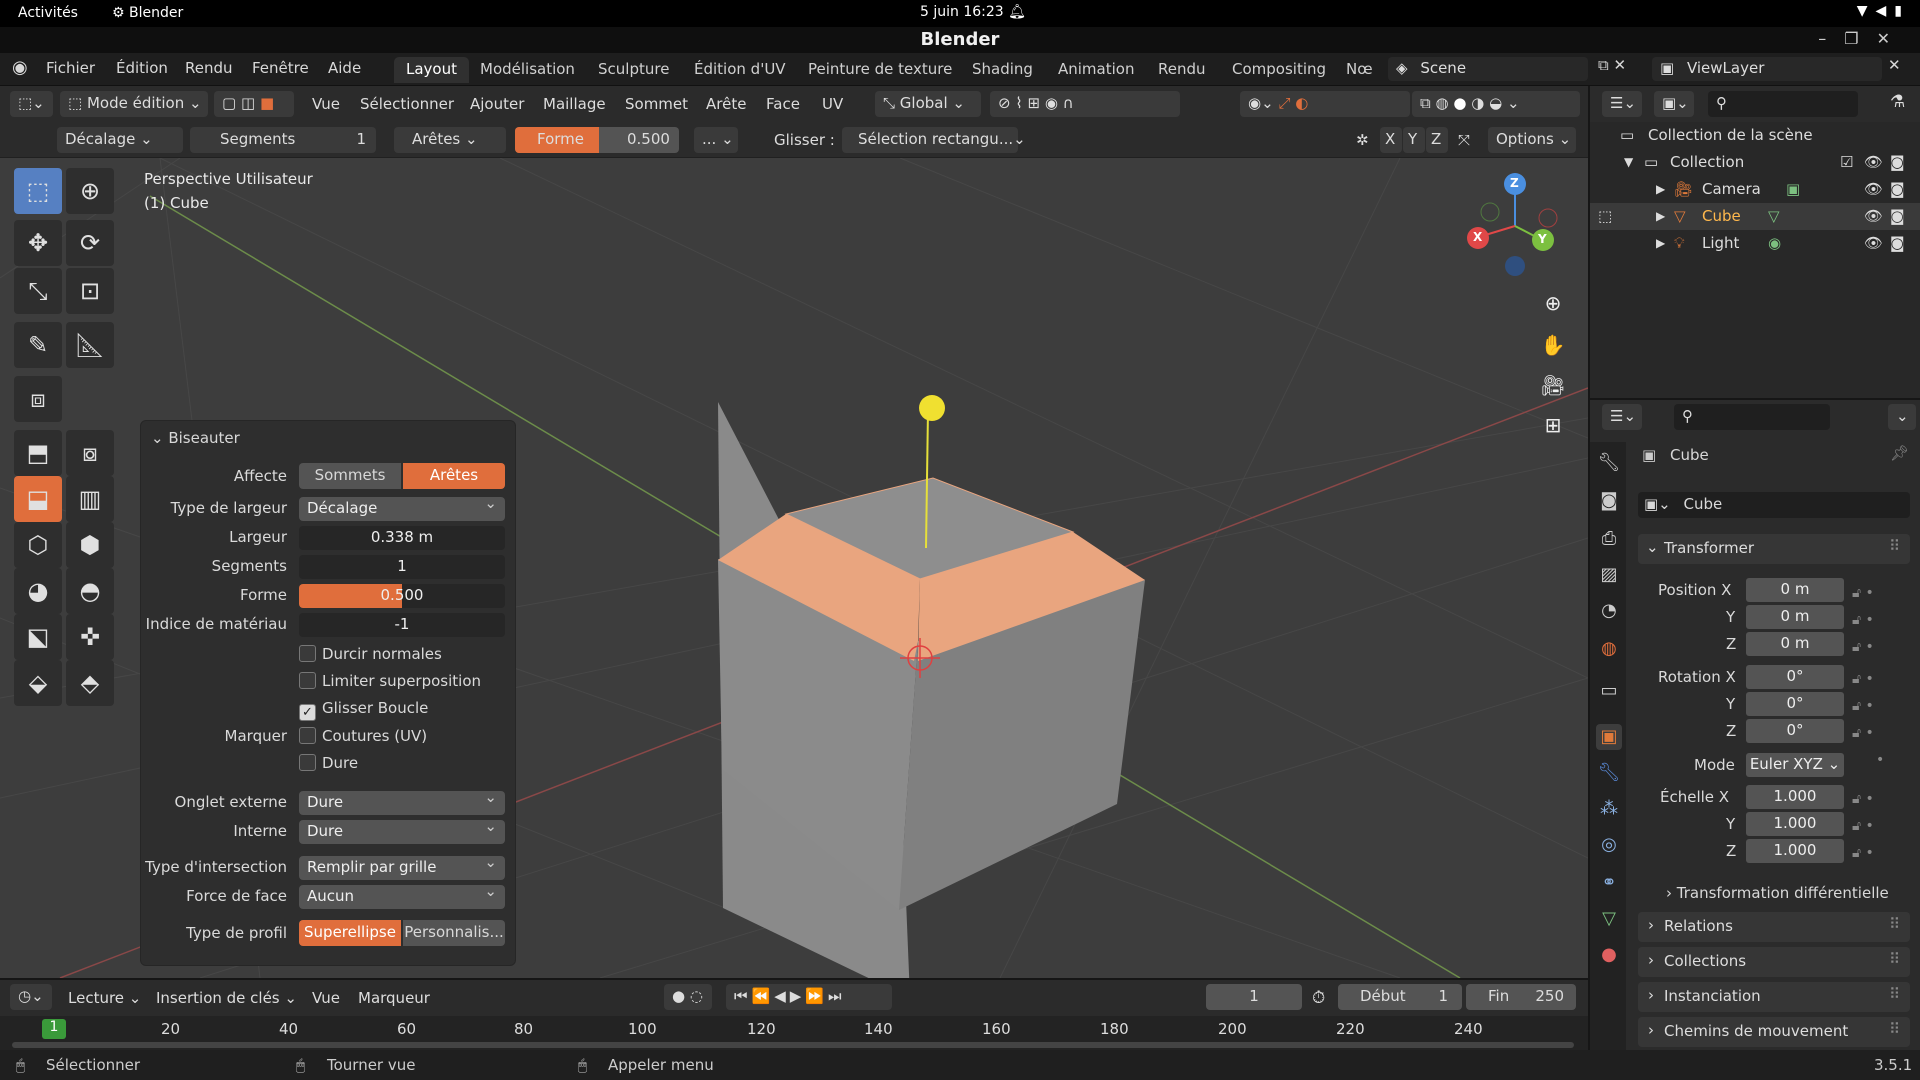 Image resolution: width=1920 pixels, height=1080 pixels. What do you see at coordinates (402, 625) in the screenshot?
I see `material-field: -1` at bounding box center [402, 625].